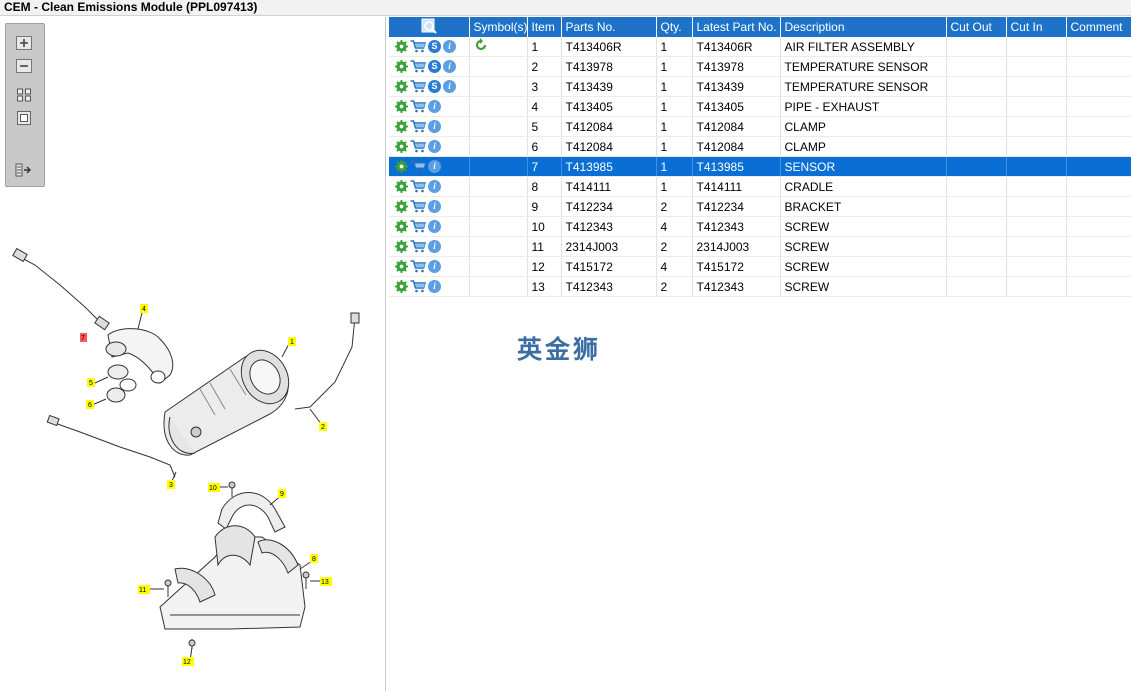 Image resolution: width=1131 pixels, height=691 pixels. What do you see at coordinates (863, 206) in the screenshot?
I see `description-cell: BRACKET` at bounding box center [863, 206].